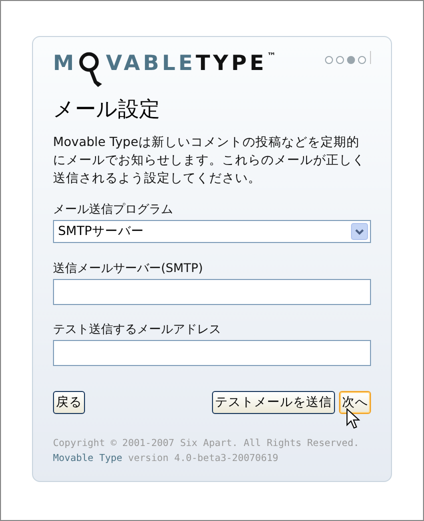  Describe the element at coordinates (69, 402) in the screenshot. I see `back-button: 戻る` at that location.